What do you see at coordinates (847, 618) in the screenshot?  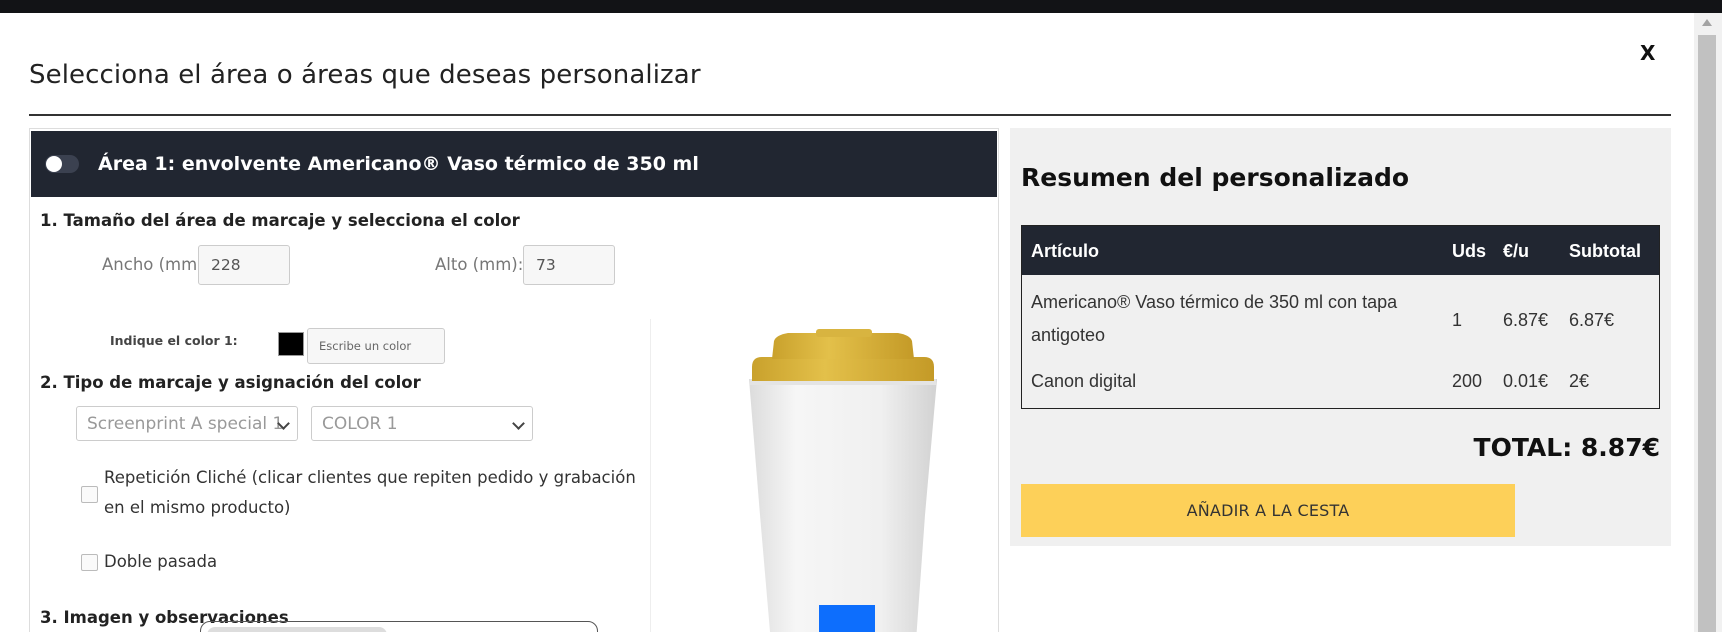 I see `marking-area` at bounding box center [847, 618].